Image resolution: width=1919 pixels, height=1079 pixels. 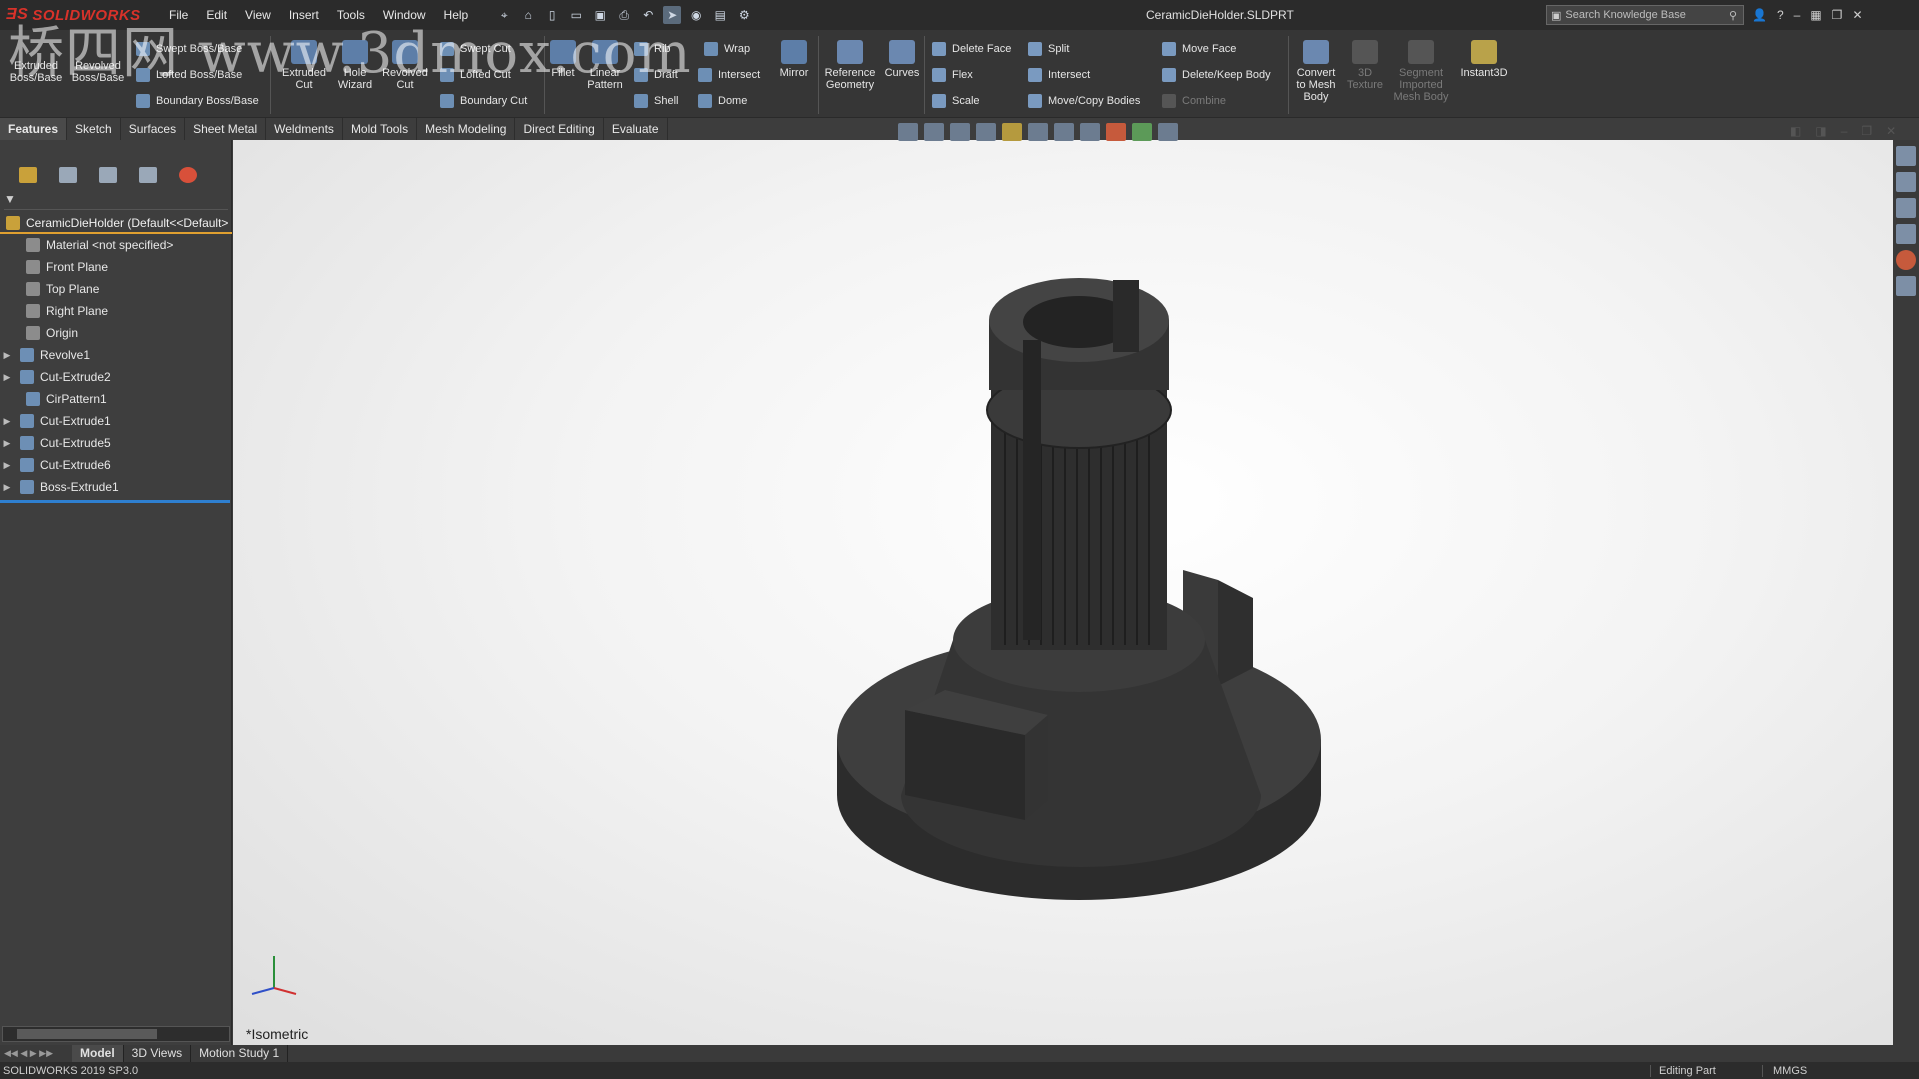 What do you see at coordinates (576, 15) in the screenshot?
I see `open-folder-icon: ▭` at bounding box center [576, 15].